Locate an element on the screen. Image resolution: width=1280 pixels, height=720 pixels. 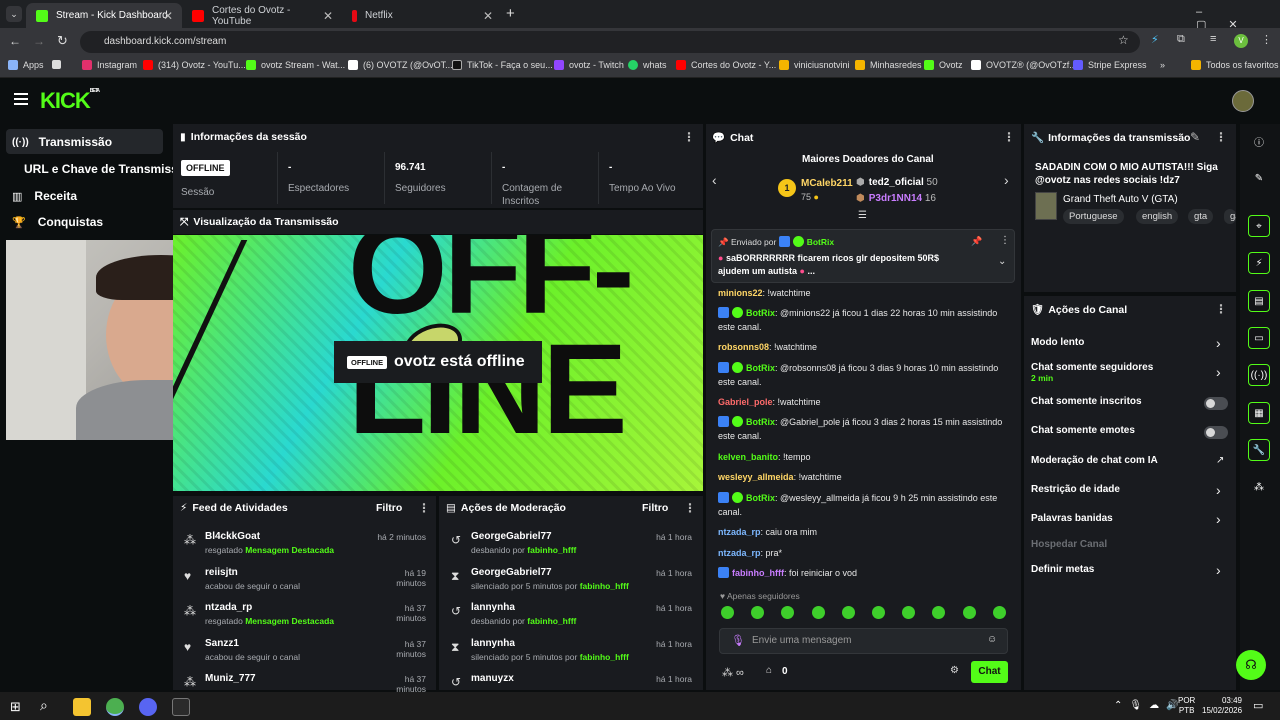
session-menu-icon: ⋮ is located at coordinates (689, 137).